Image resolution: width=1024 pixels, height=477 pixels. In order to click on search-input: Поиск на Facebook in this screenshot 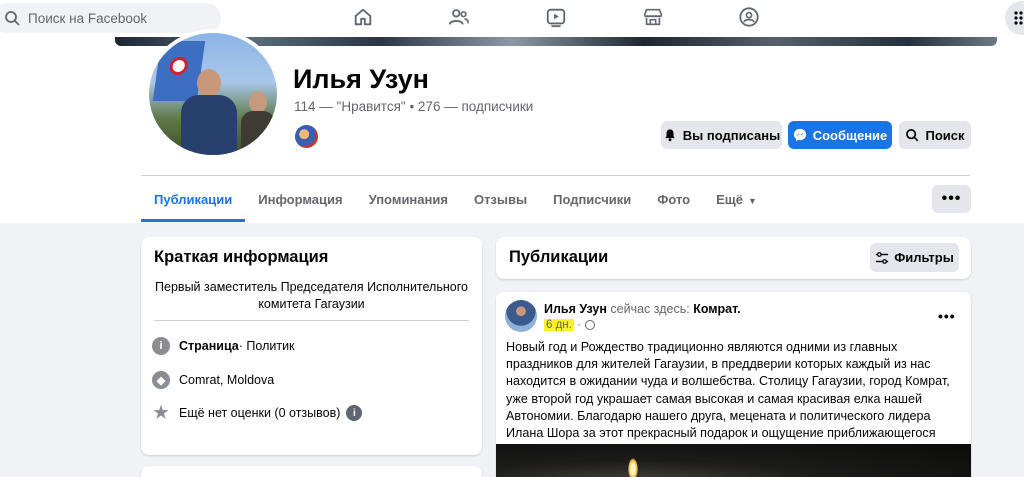, I will do `click(87, 18)`.